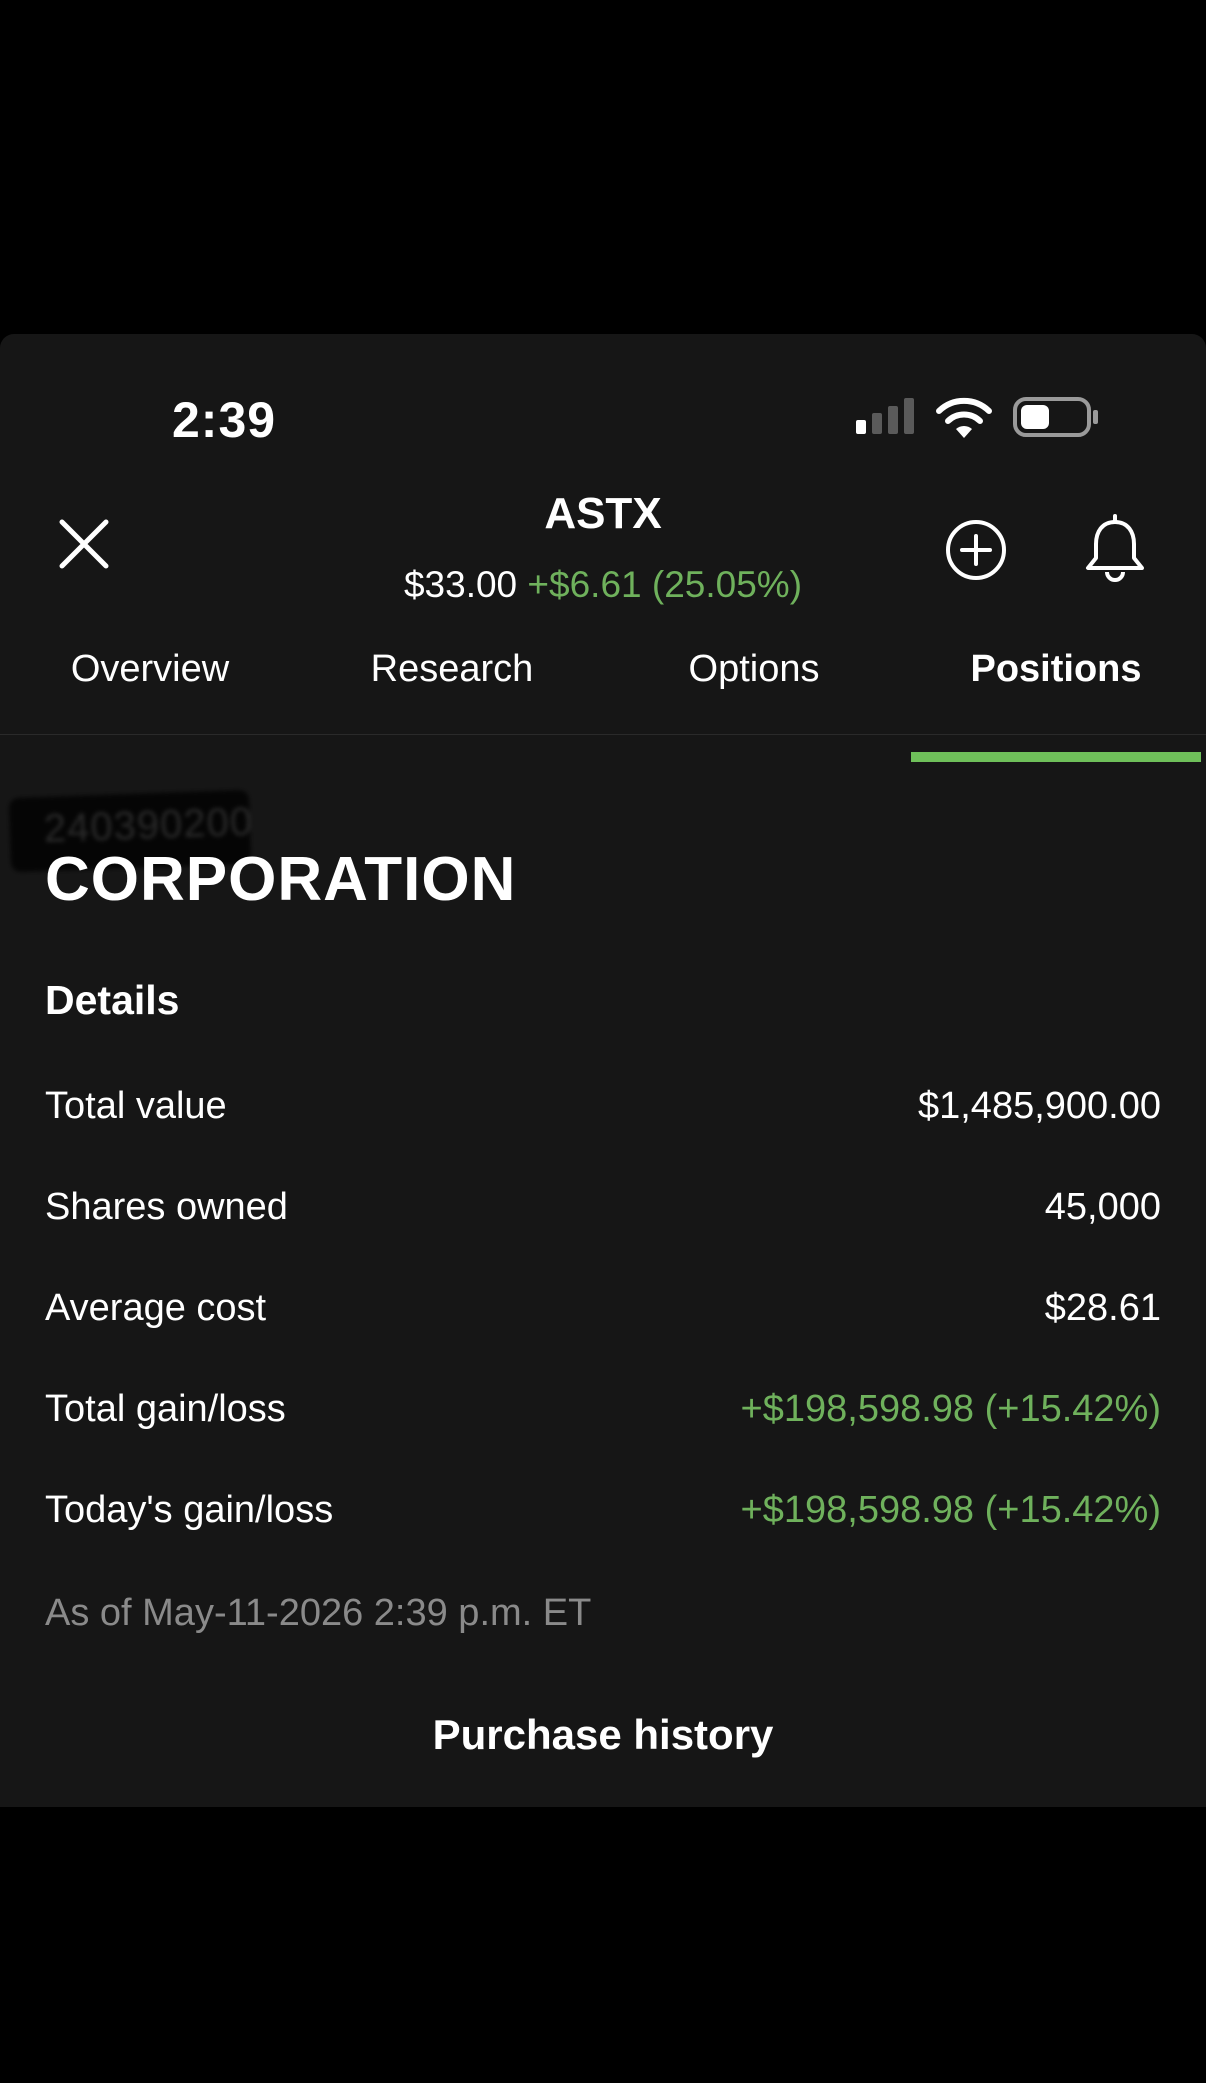  I want to click on detail-row-todays-gain-loss: Today's gain/loss +$198,598.98 (+15.42%), so click(603, 1519).